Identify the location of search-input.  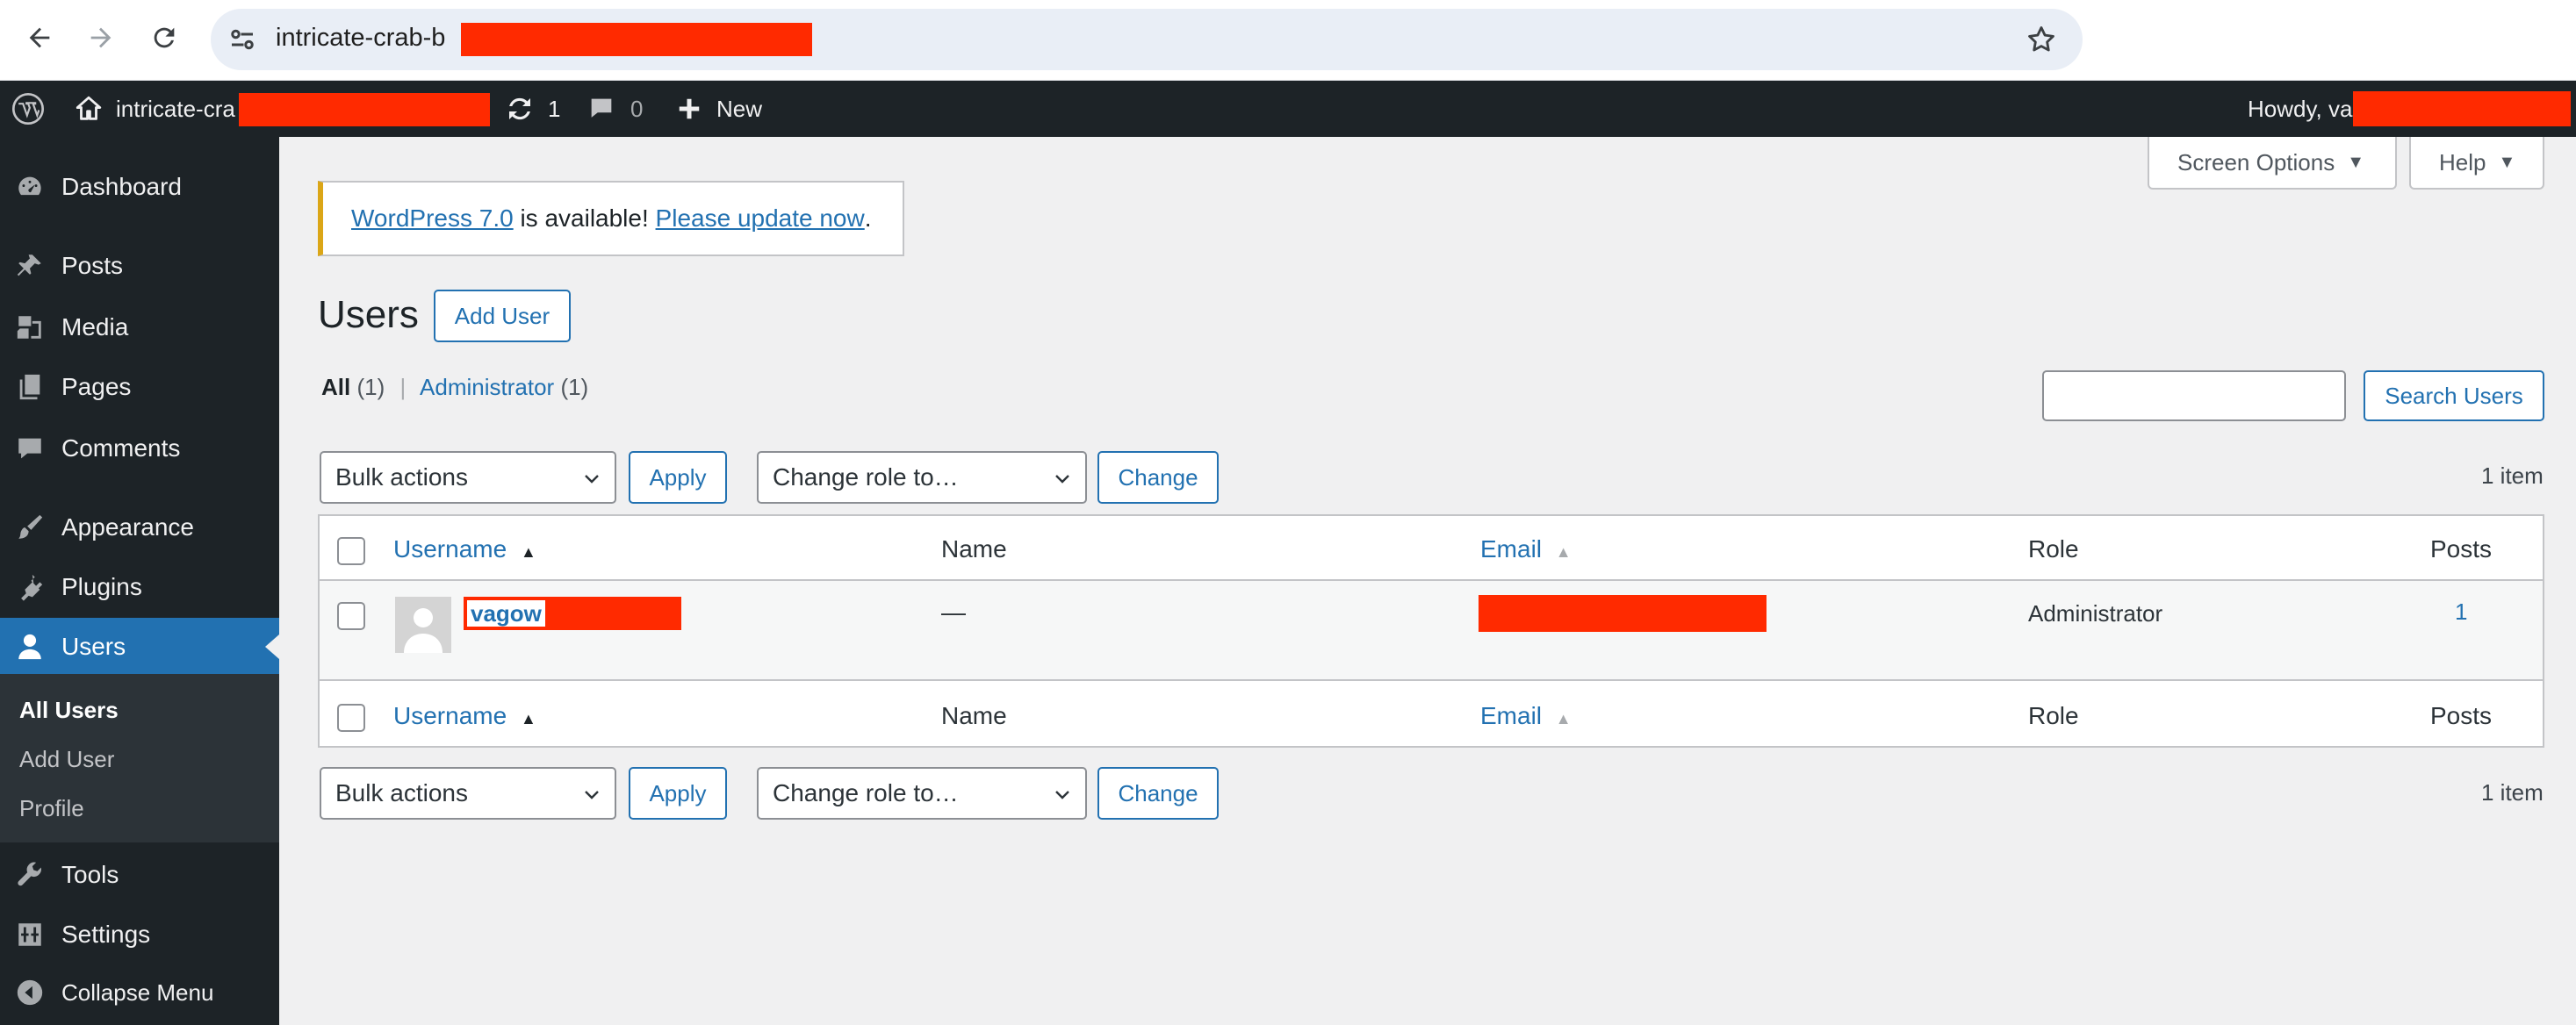
(2194, 395).